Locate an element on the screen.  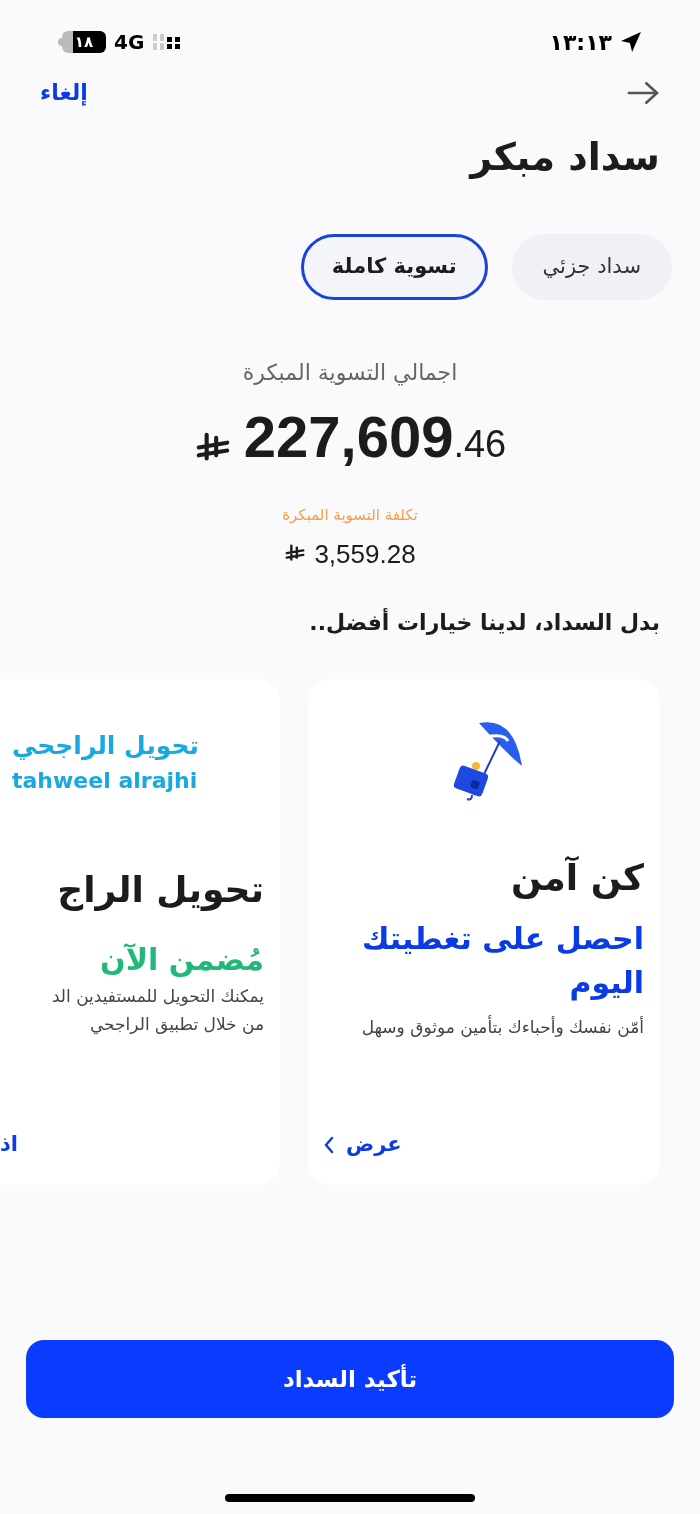
signal-icon is located at coordinates (167, 42).